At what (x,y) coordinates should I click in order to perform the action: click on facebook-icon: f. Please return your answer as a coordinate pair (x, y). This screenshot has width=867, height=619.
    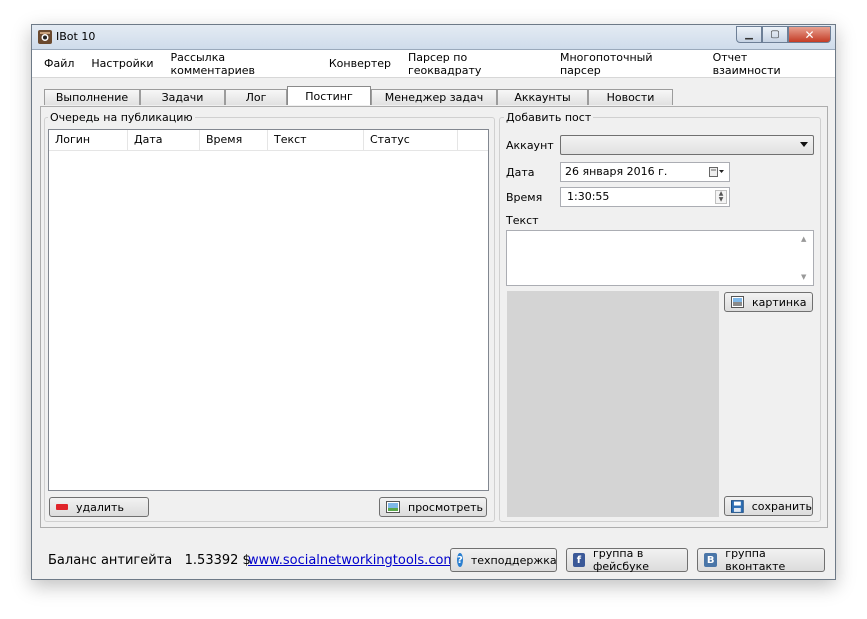
    Looking at the image, I should click on (579, 560).